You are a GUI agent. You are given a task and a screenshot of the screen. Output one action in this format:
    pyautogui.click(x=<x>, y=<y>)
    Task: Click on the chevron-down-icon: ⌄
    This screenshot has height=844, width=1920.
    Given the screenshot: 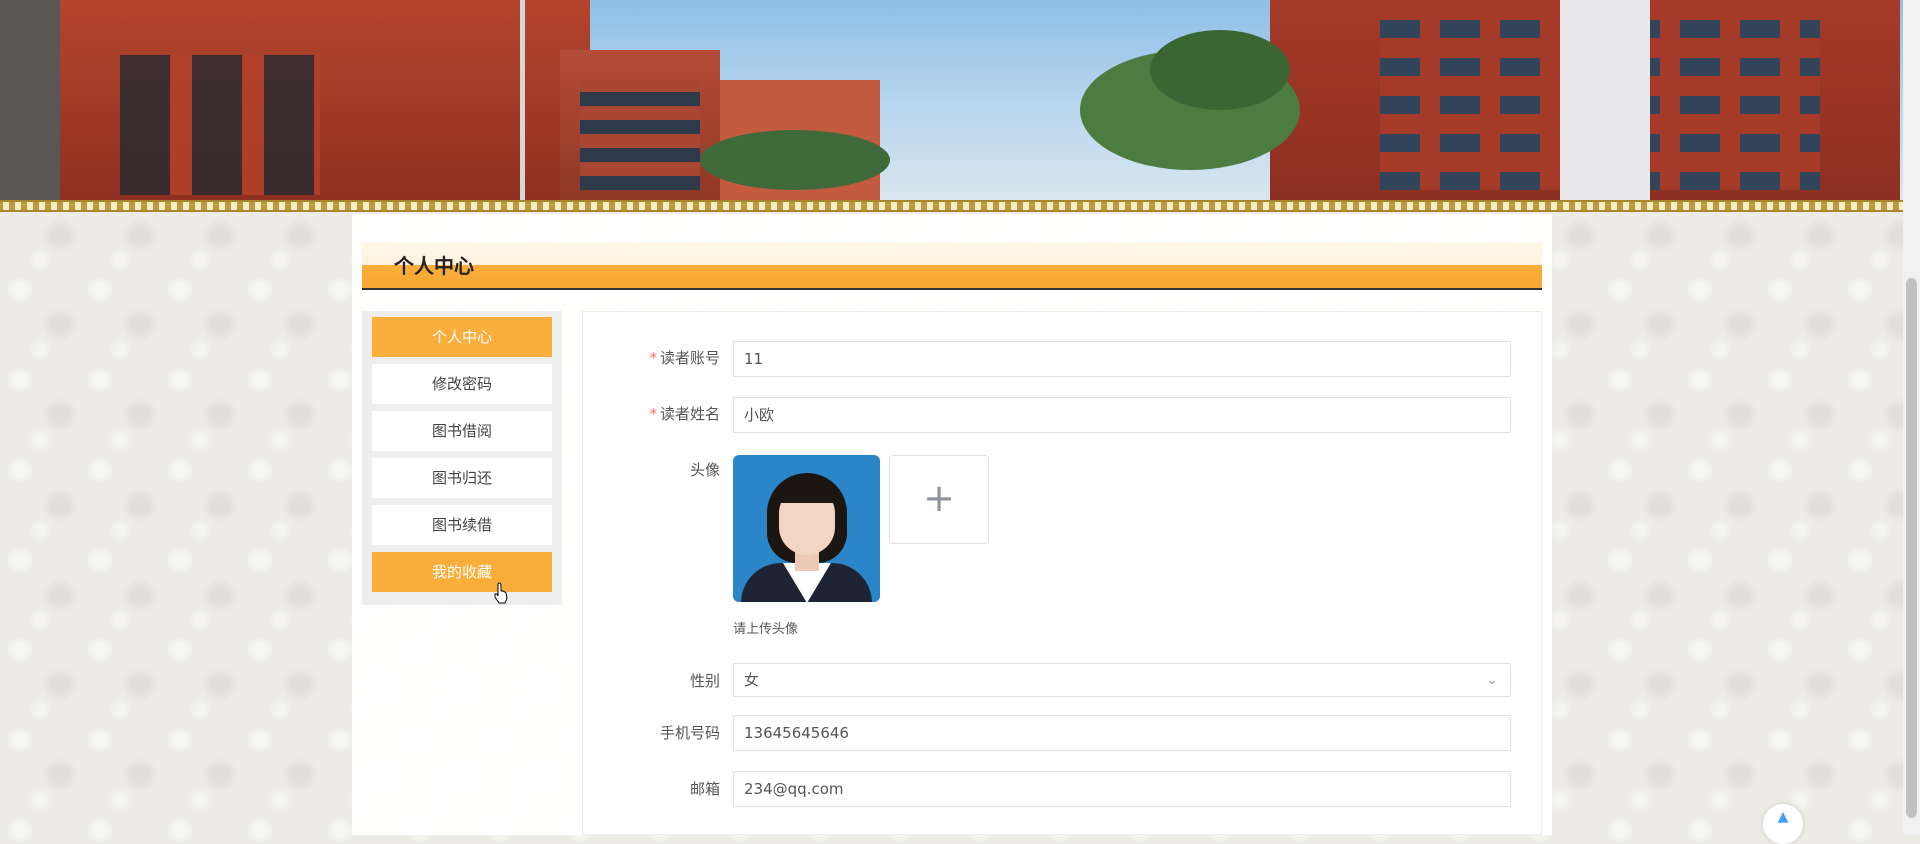 What is the action you would take?
    pyautogui.click(x=1492, y=680)
    